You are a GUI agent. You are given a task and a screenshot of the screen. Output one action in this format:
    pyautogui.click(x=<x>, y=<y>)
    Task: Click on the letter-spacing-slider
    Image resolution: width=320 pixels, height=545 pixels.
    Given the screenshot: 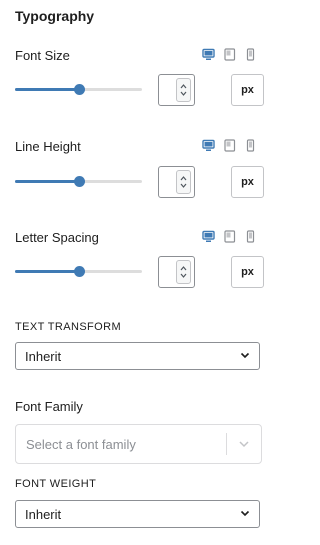 What is the action you would take?
    pyautogui.click(x=78, y=271)
    